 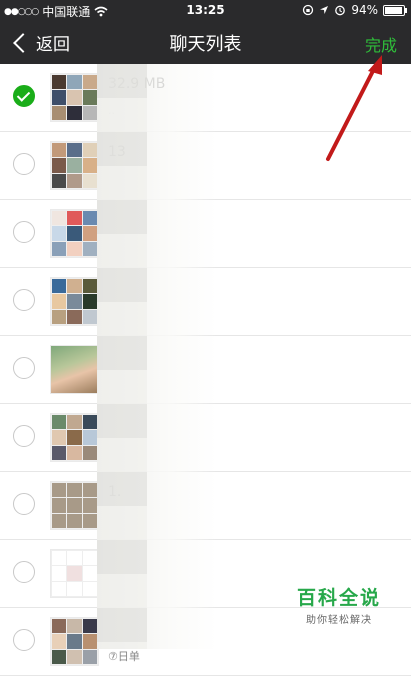 What do you see at coordinates (324, 10) in the screenshot?
I see `location-icon` at bounding box center [324, 10].